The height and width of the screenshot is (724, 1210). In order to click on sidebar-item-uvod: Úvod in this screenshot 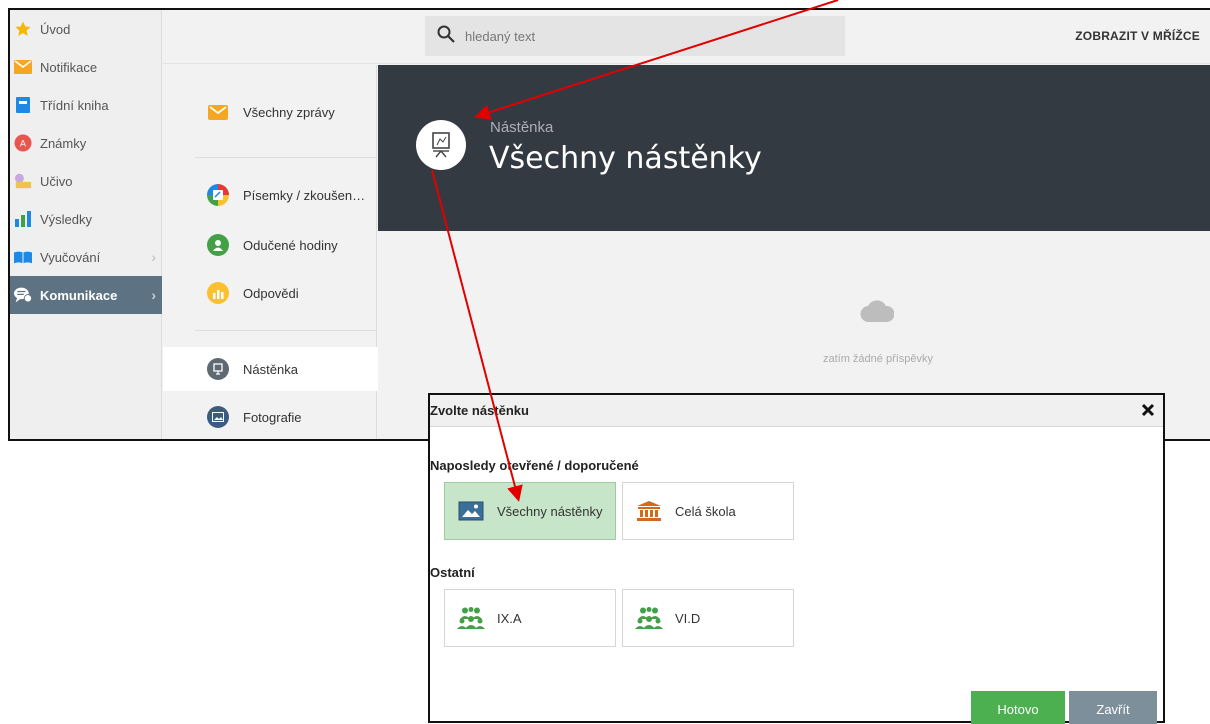, I will do `click(86, 29)`.